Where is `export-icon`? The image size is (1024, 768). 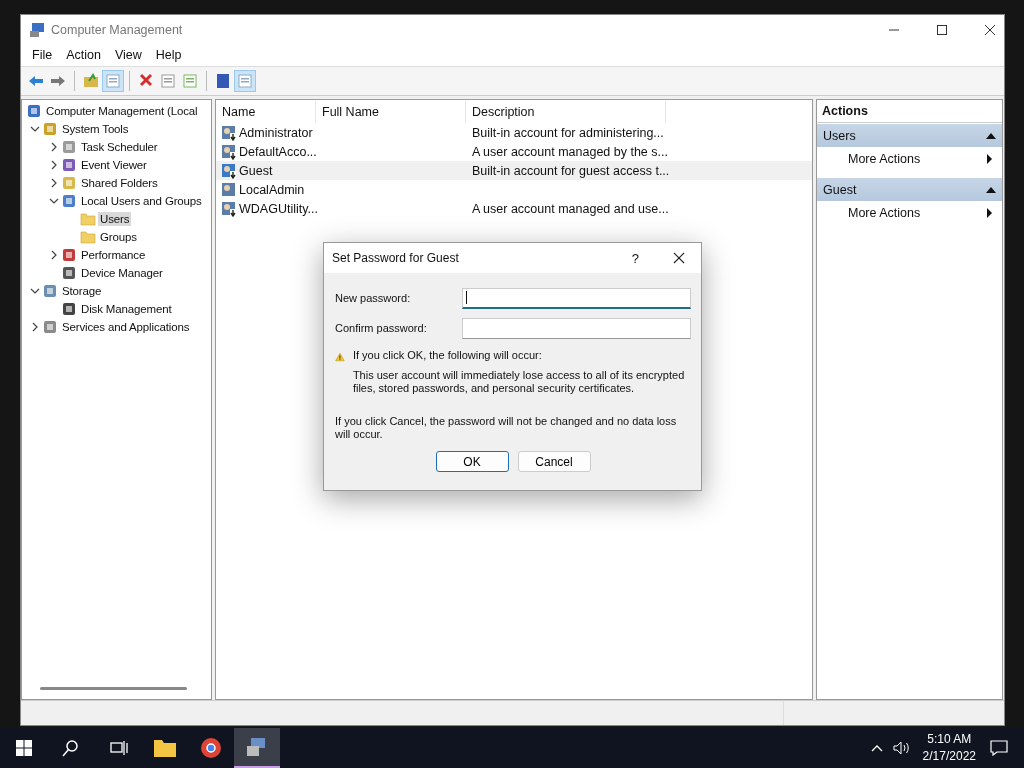 export-icon is located at coordinates (190, 81).